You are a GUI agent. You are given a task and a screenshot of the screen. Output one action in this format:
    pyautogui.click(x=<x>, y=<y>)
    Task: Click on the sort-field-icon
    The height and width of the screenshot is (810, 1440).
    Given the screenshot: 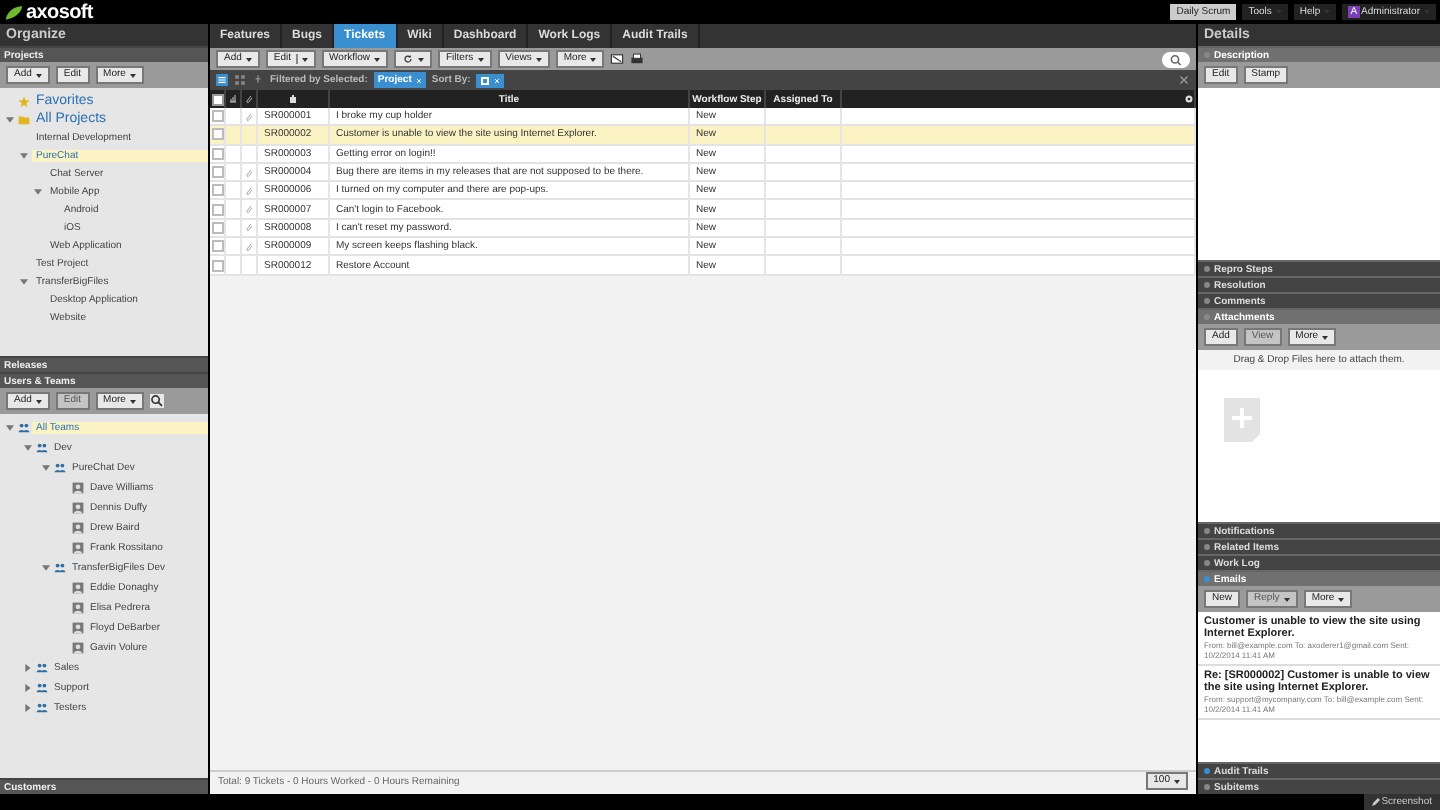 What is the action you would take?
    pyautogui.click(x=485, y=80)
    